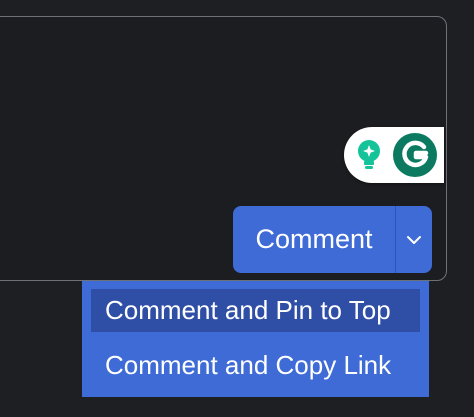 This screenshot has height=417, width=474. What do you see at coordinates (255, 310) in the screenshot?
I see `menu-item-comment-pin-top: Comment and Pin to Top` at bounding box center [255, 310].